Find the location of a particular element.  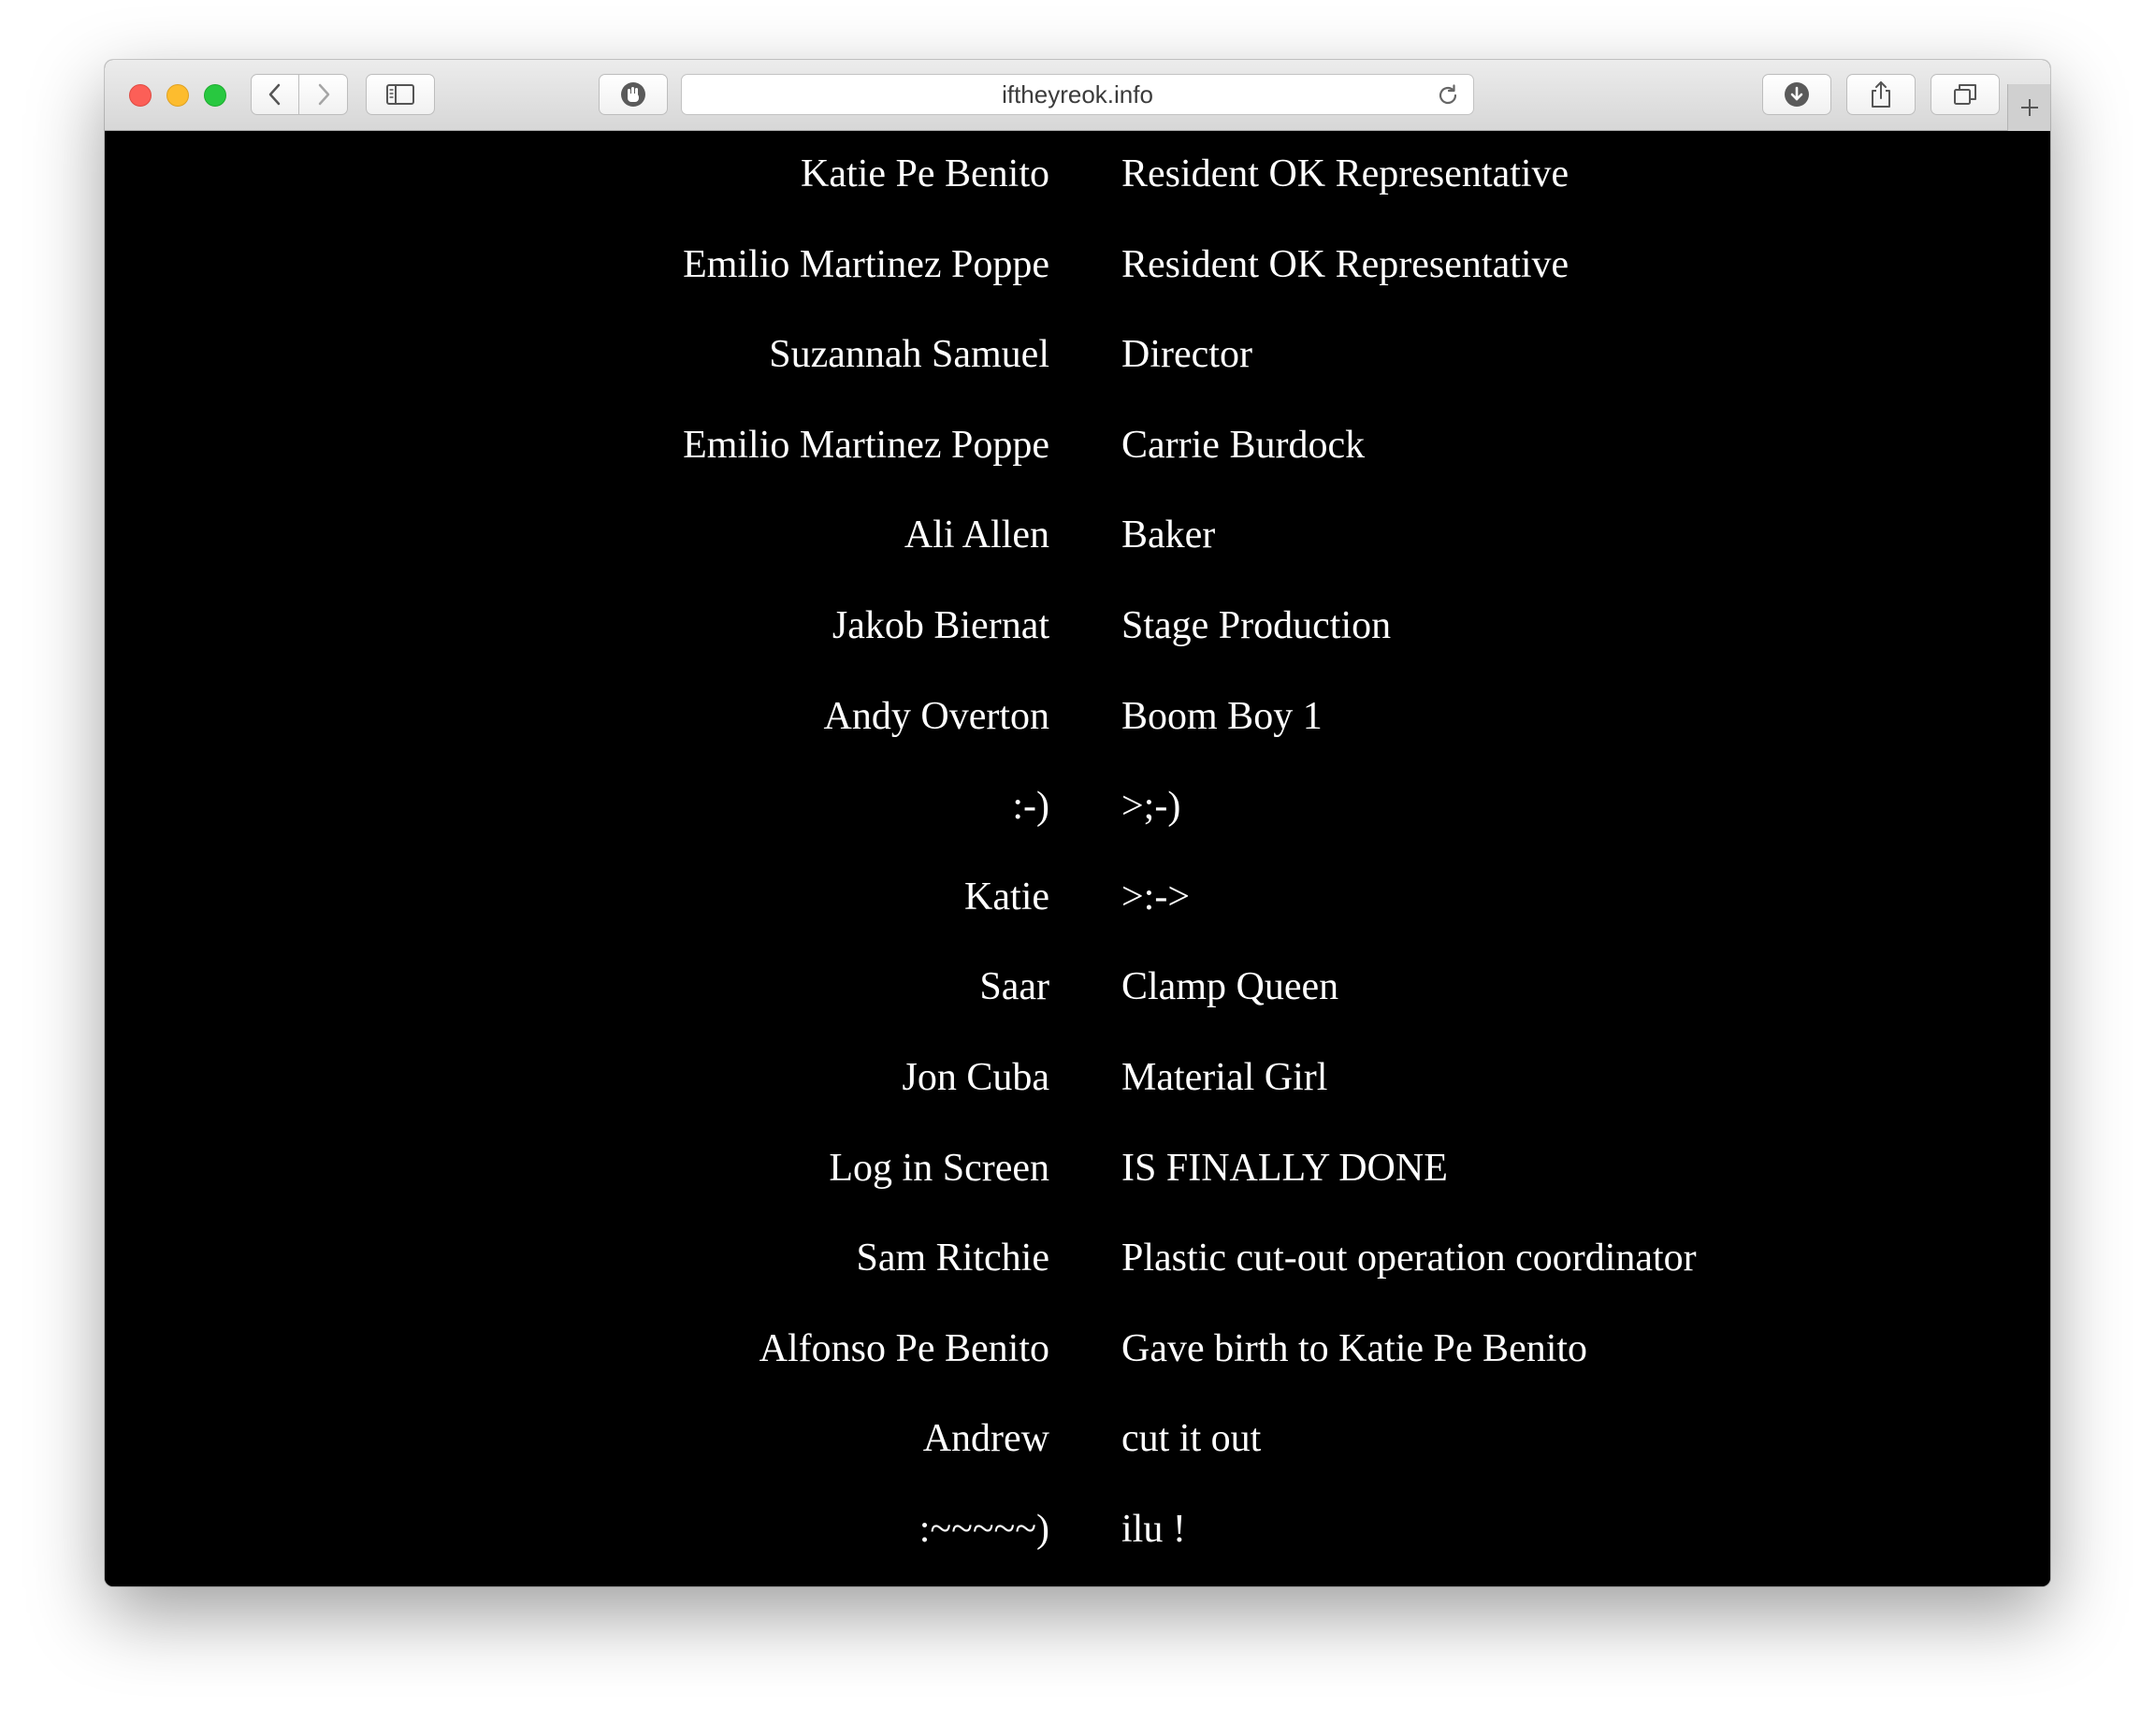

sidebar-toggle-button is located at coordinates (401, 94).